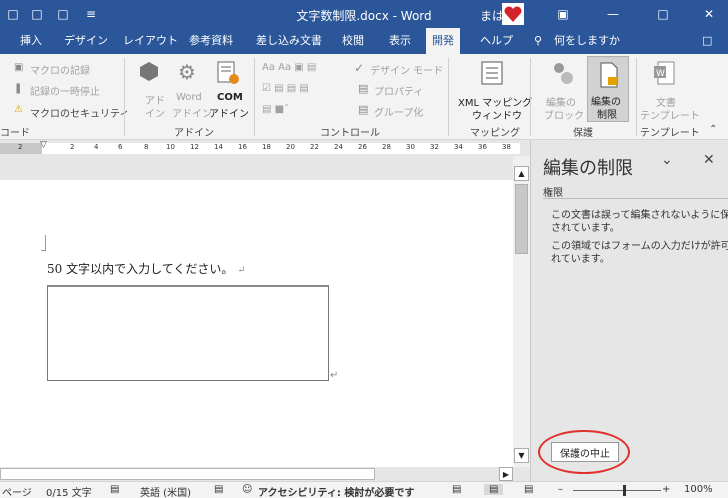 This screenshot has width=728, height=498. I want to click on macro-status-icon: ▤, so click(218, 489).